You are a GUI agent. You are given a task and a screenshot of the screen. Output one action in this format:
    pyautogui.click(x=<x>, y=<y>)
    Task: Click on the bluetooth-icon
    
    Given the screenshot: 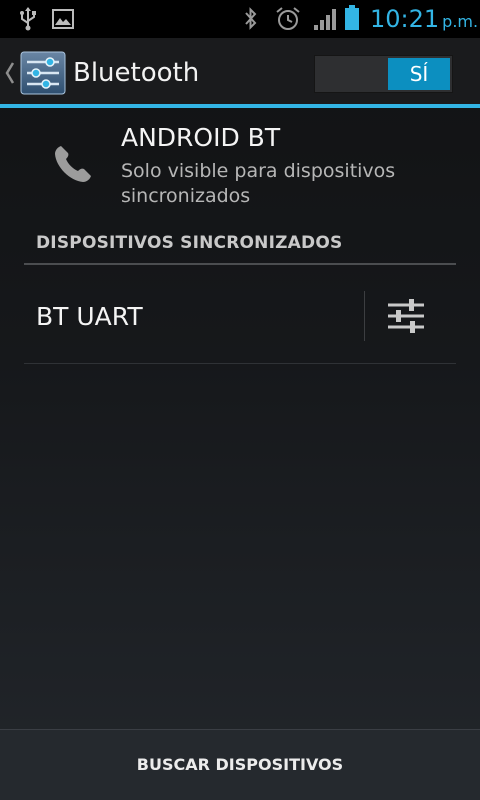 What is the action you would take?
    pyautogui.click(x=251, y=18)
    